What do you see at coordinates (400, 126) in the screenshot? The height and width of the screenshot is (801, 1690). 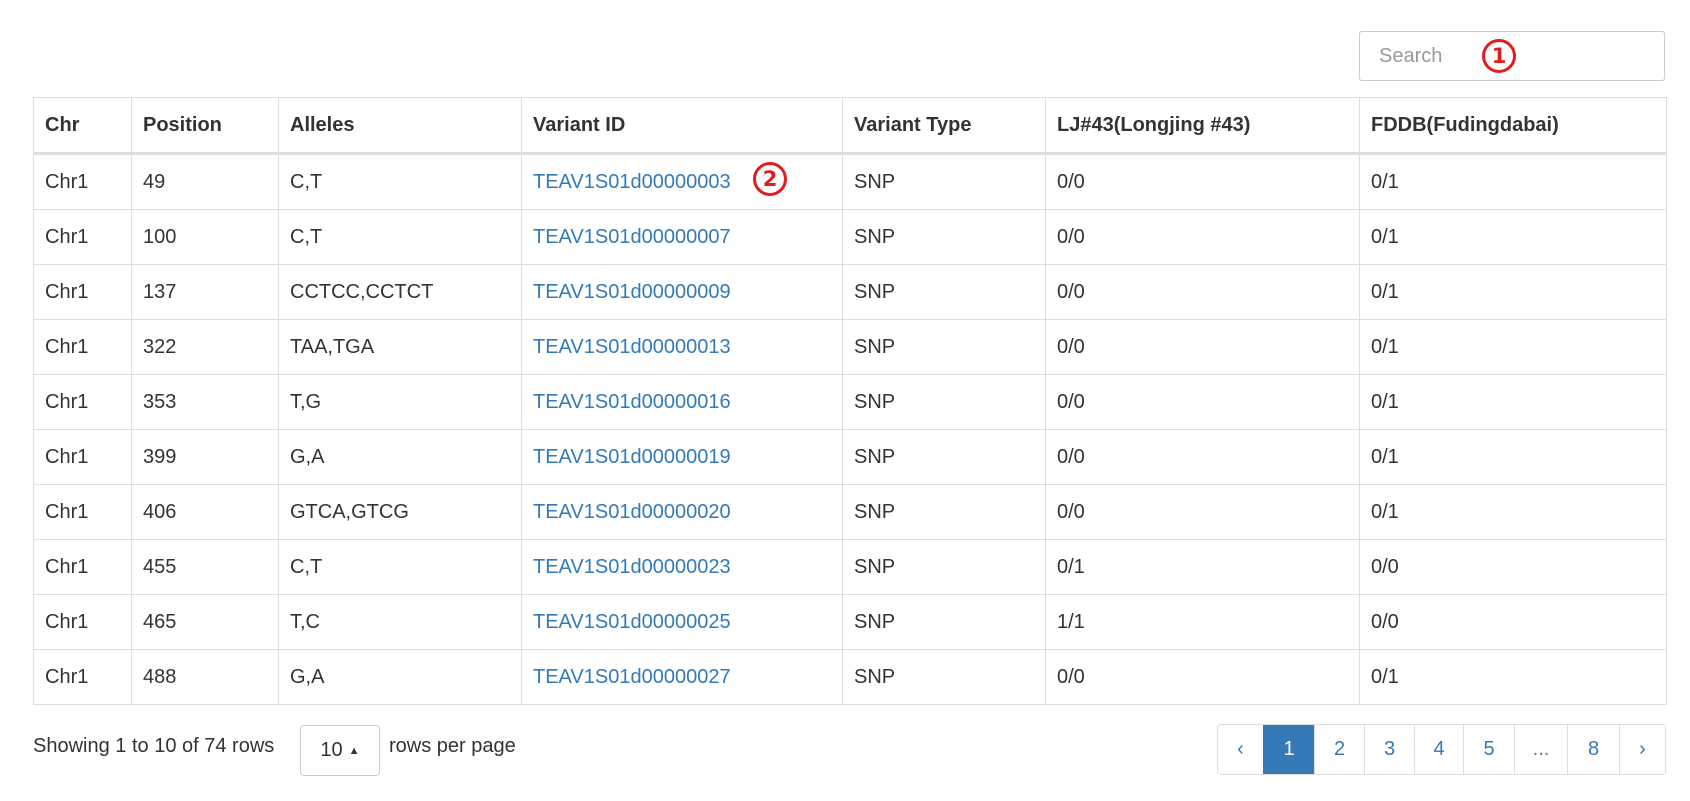 I see `column-header-alleles: Alleles` at bounding box center [400, 126].